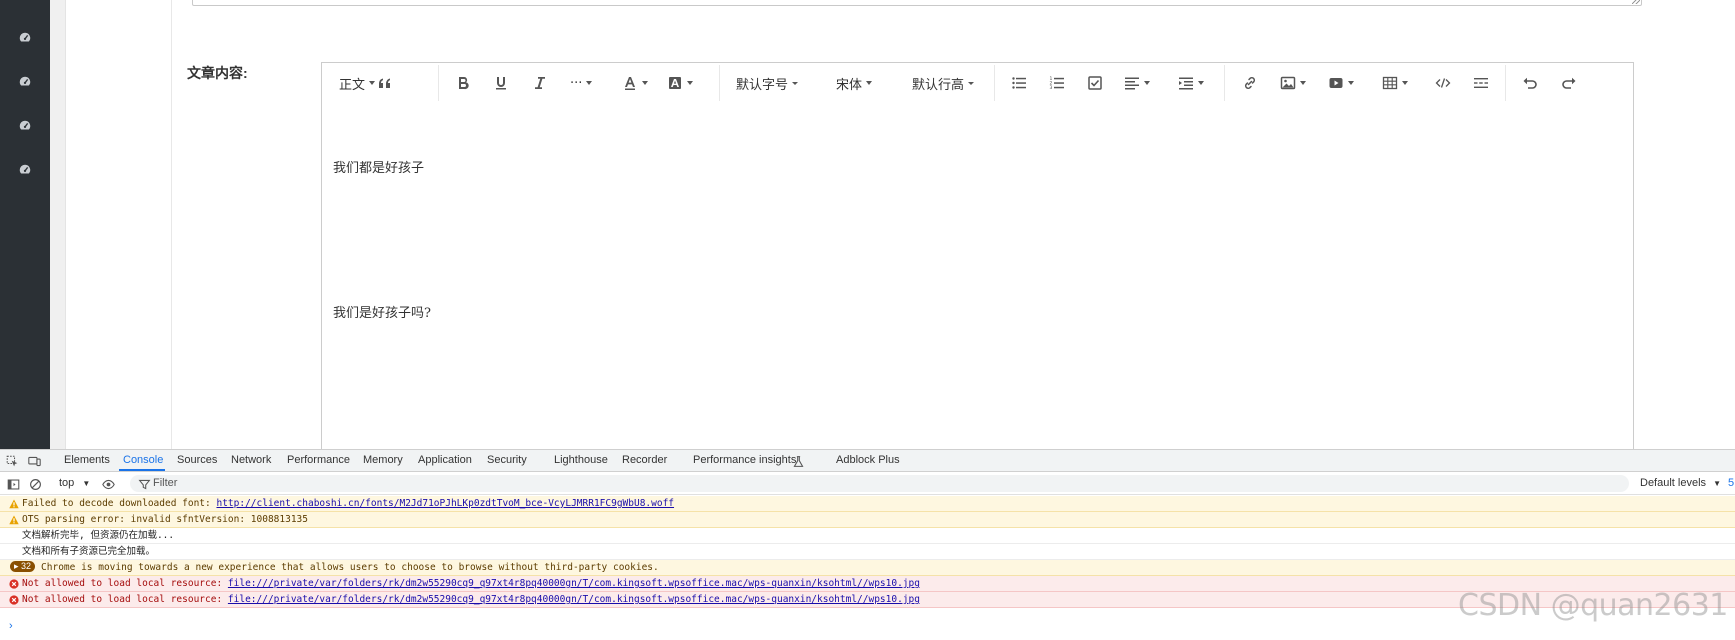 The width and height of the screenshot is (1735, 640). I want to click on article-content-label: 文章内容:, so click(217, 73).